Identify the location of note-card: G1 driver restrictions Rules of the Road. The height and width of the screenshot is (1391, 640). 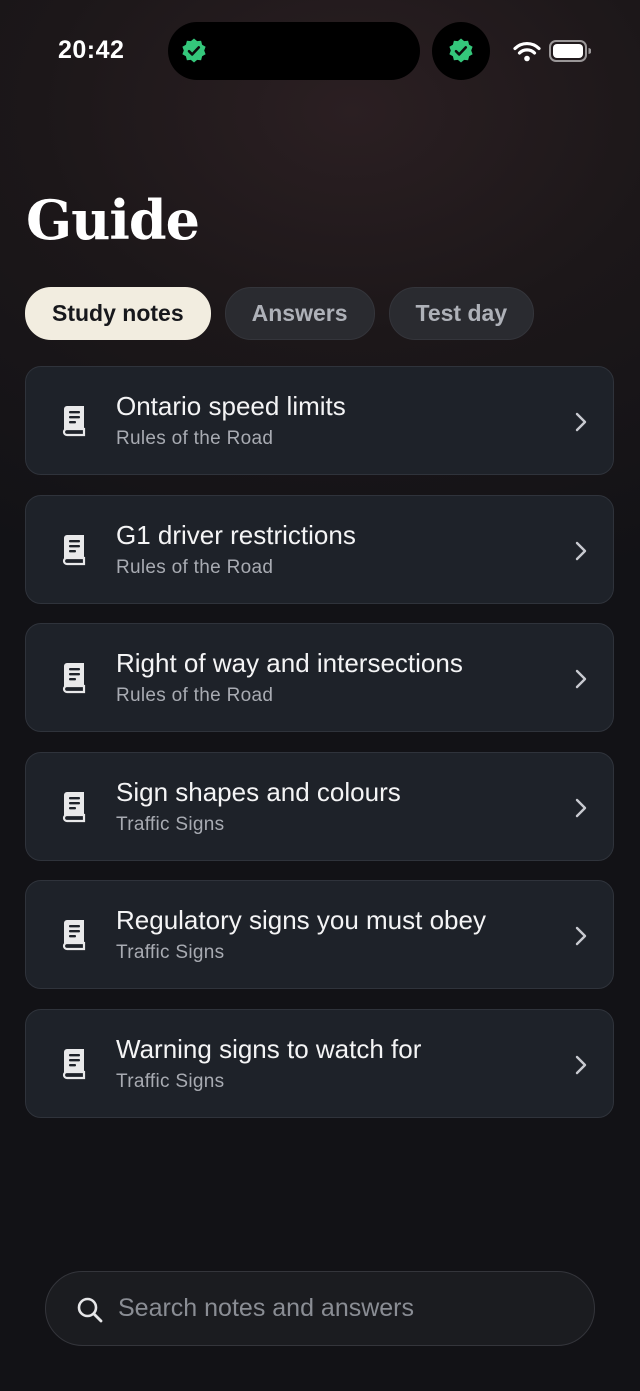
(319, 549).